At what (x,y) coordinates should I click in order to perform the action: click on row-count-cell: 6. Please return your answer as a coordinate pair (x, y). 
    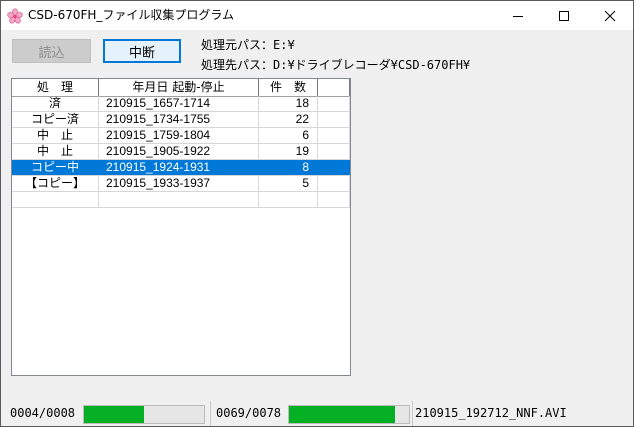
    Looking at the image, I should click on (288, 135).